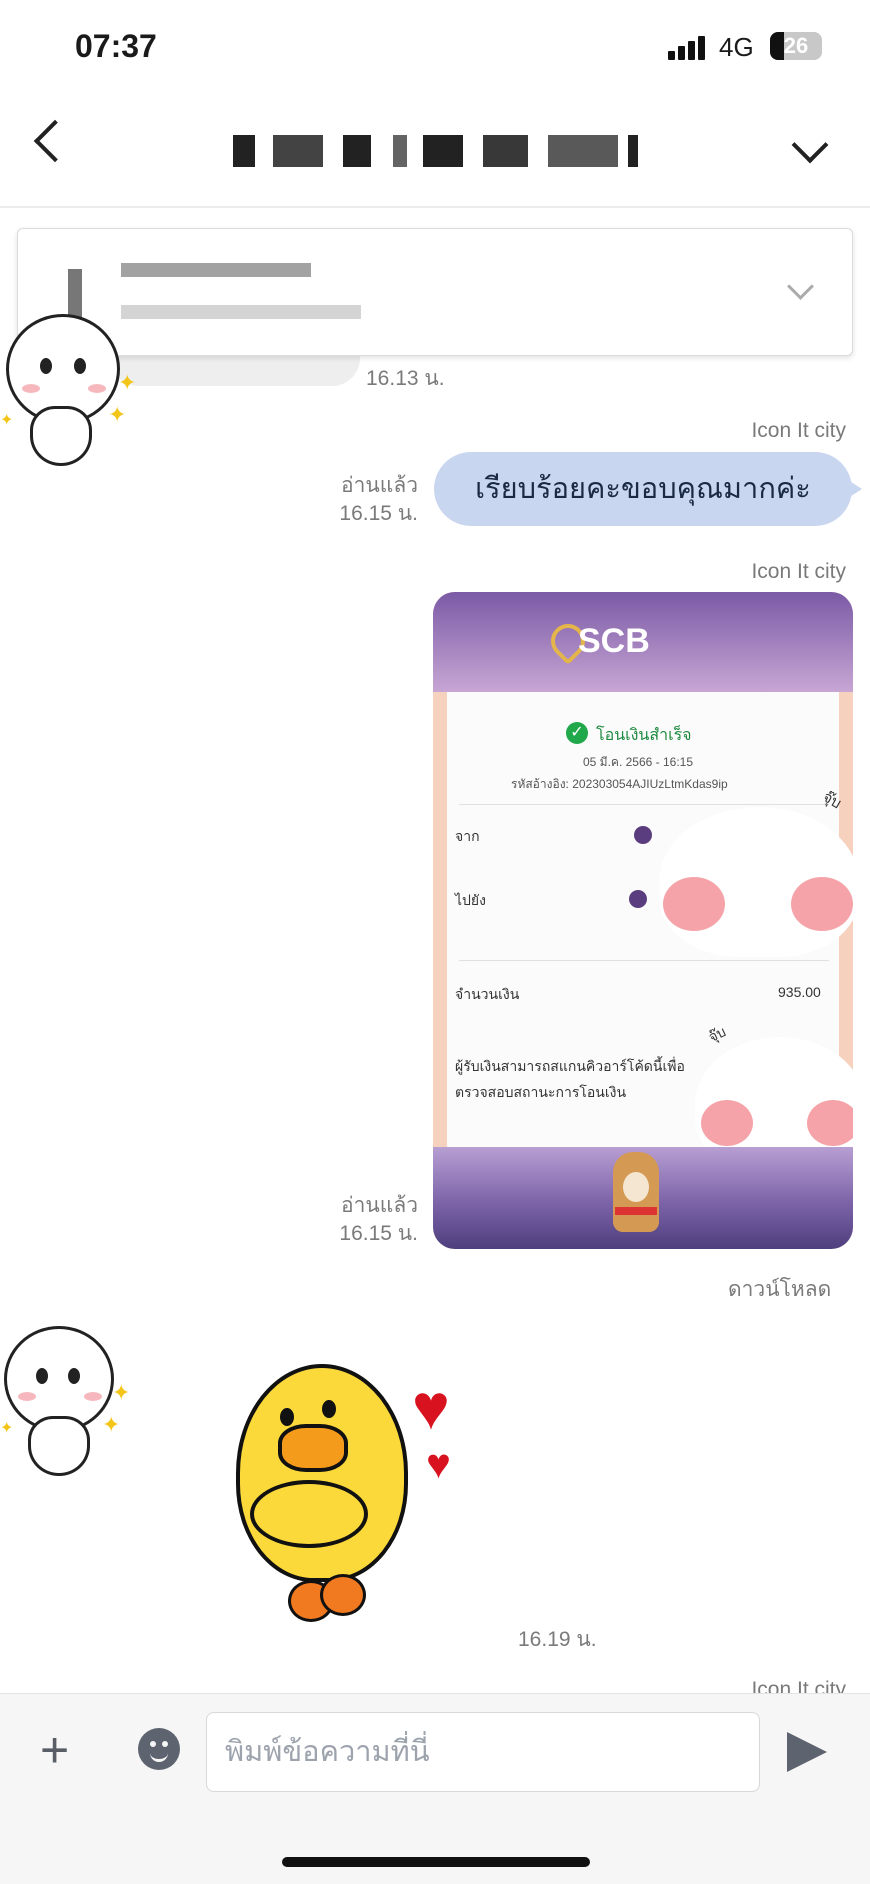 This screenshot has height=1884, width=870. I want to click on battery-level: 26, so click(796, 45).